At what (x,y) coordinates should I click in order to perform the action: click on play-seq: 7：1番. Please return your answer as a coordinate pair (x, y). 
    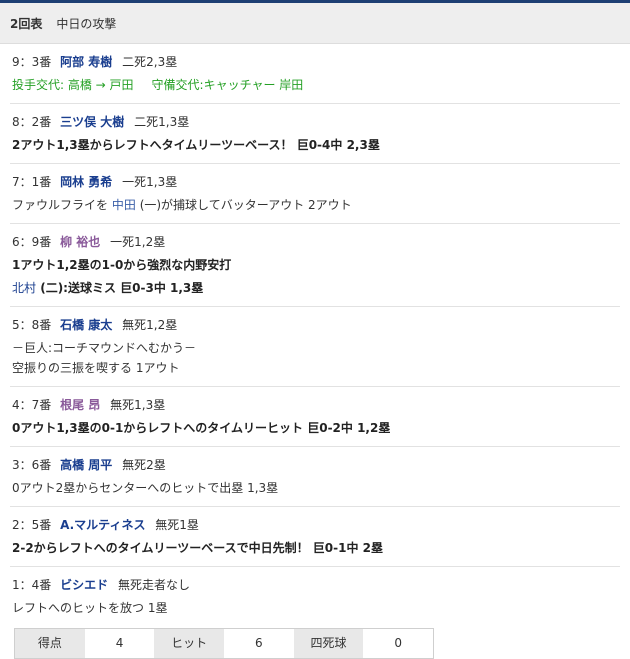
    Looking at the image, I should click on (32, 182).